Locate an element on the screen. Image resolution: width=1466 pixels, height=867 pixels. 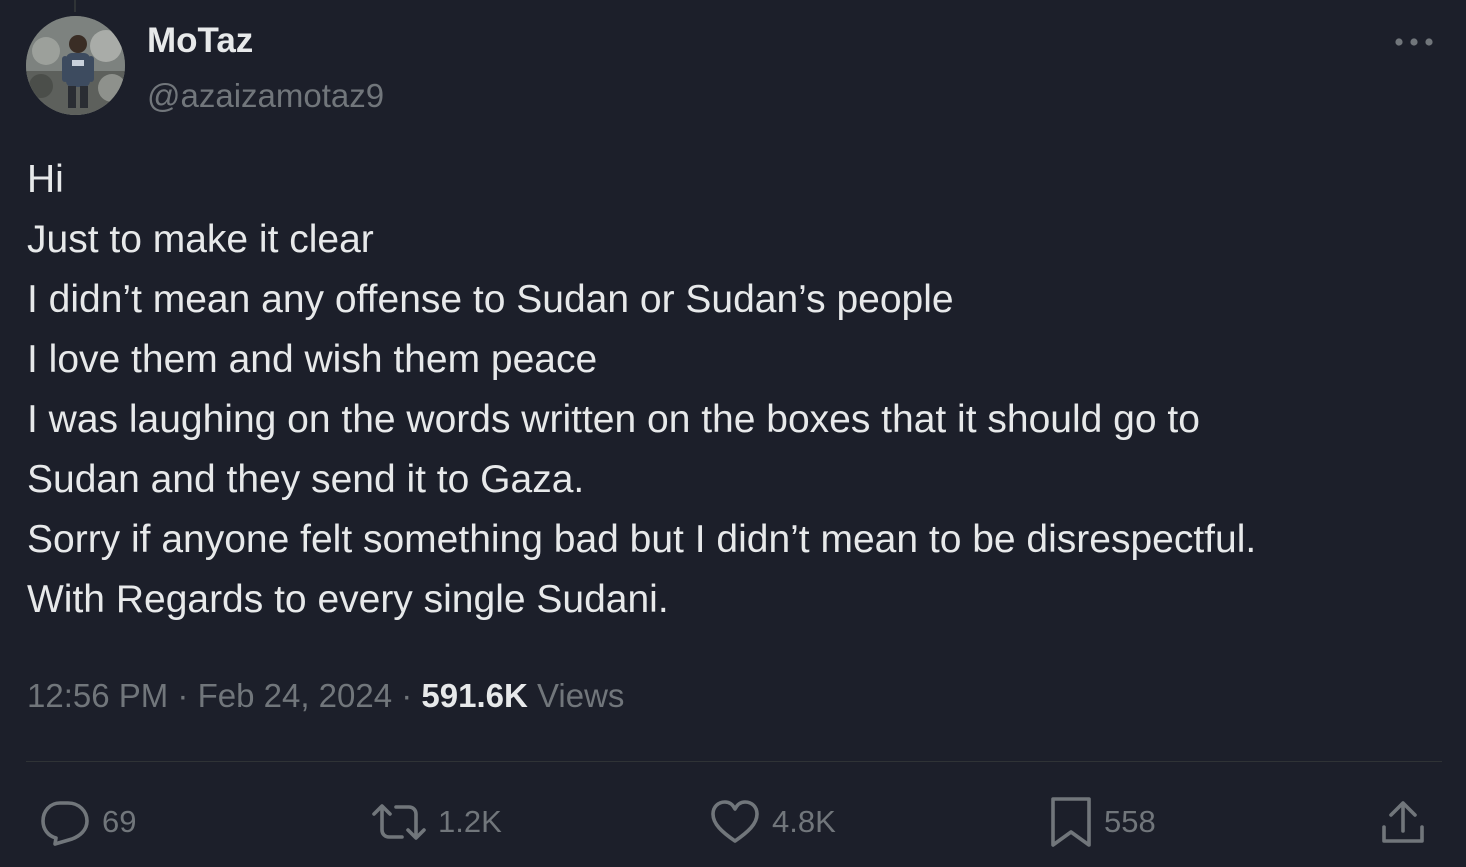
thread-connector-line is located at coordinates (75, 6).